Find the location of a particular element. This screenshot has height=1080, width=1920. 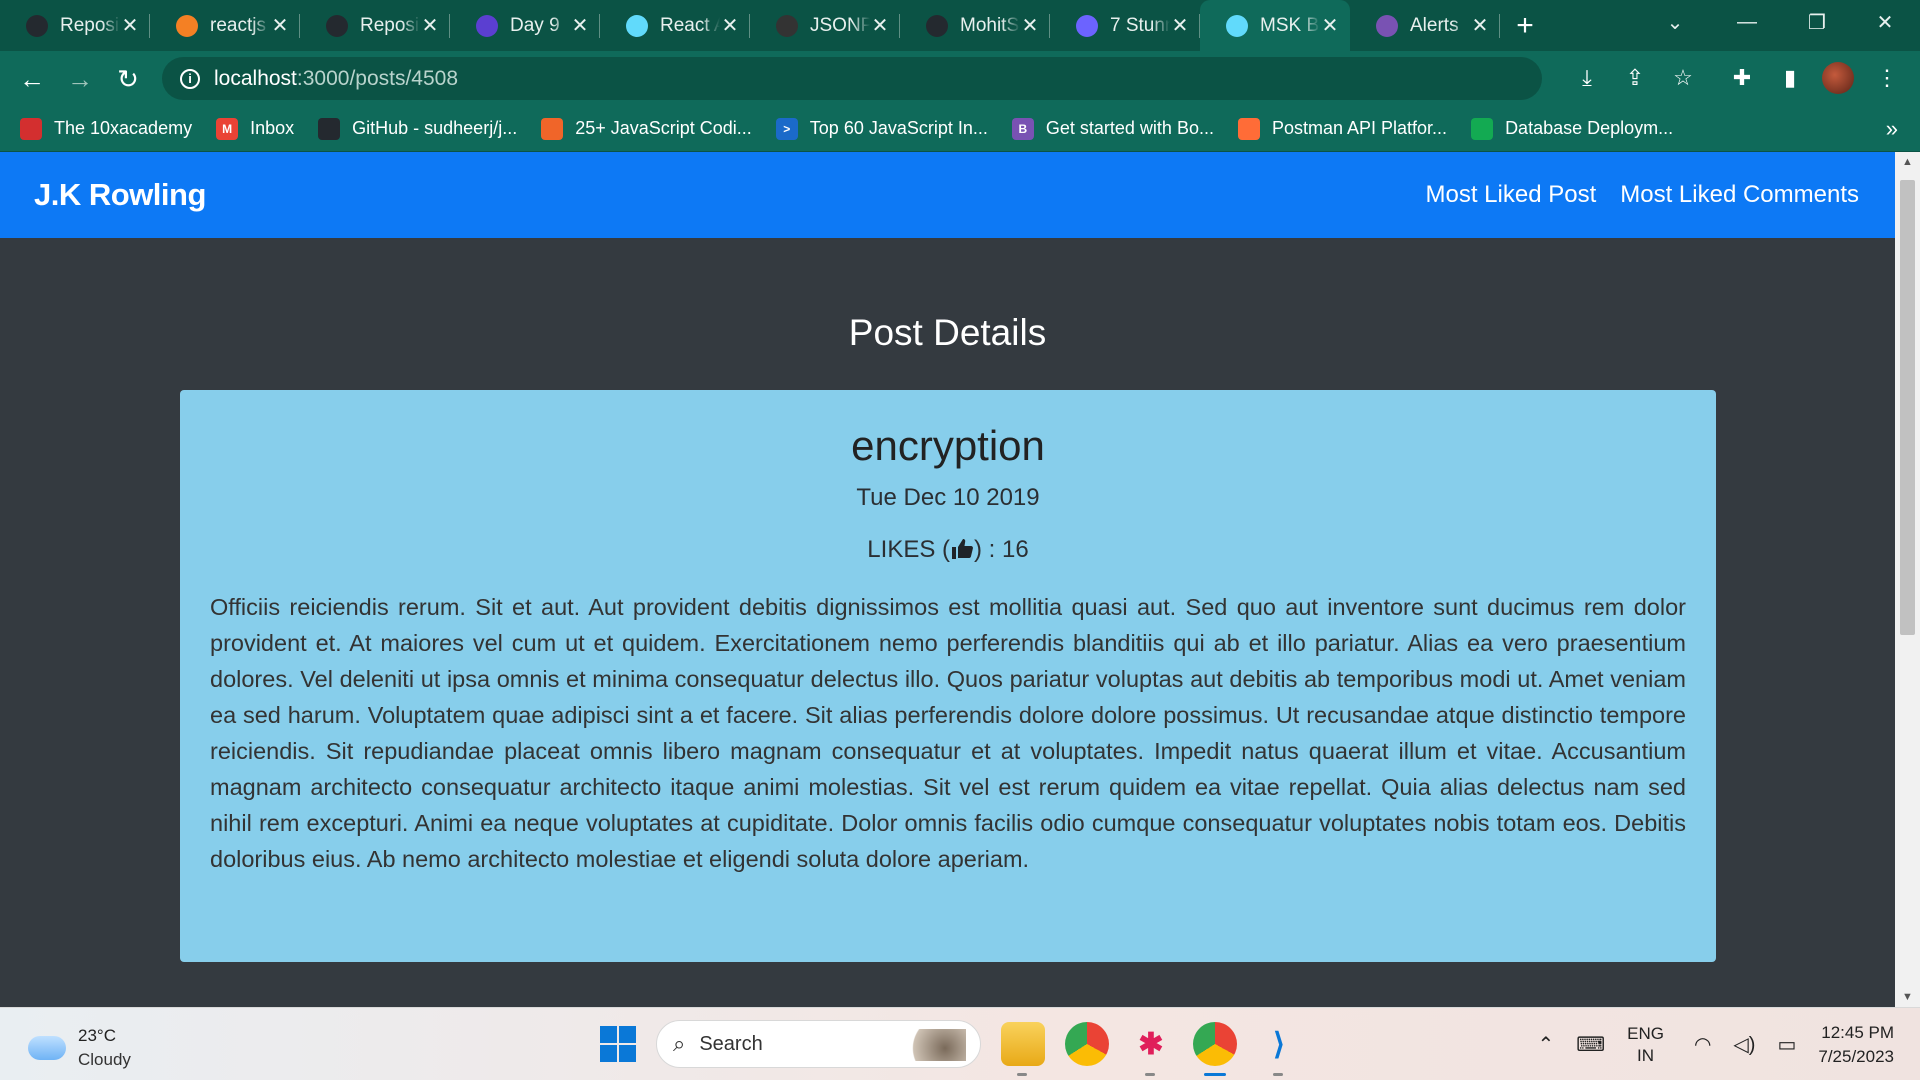

slack-icon: ✱ is located at coordinates (1151, 1049).